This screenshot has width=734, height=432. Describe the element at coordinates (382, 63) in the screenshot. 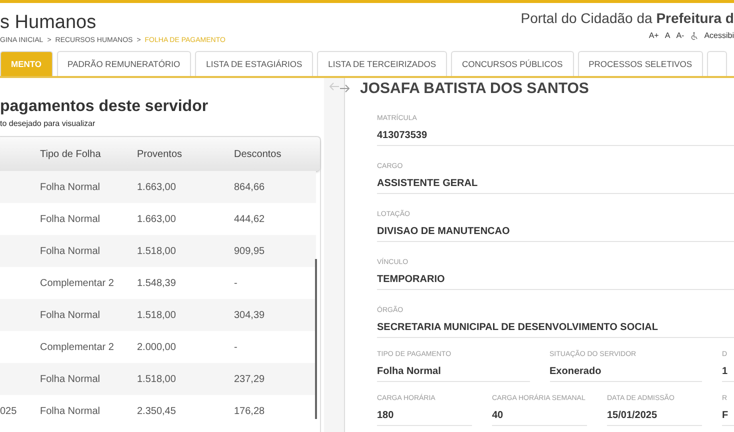

I see `nav-tab: LISTA DE TERCEIRIZADOS` at that location.